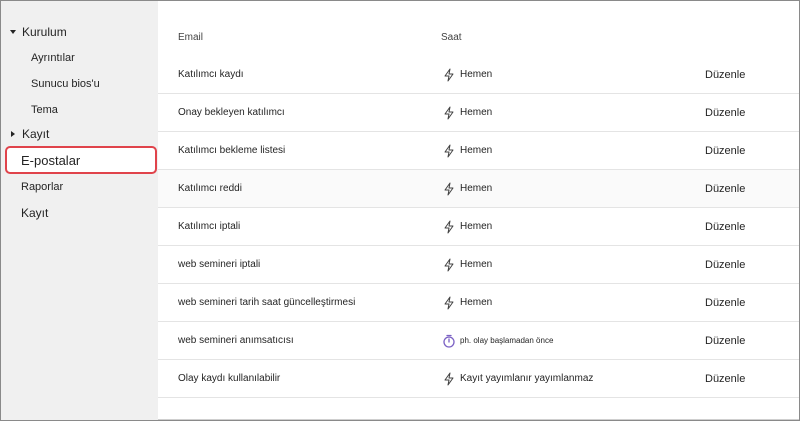 The height and width of the screenshot is (421, 800). Describe the element at coordinates (79, 213) in the screenshot. I see `sidebar-item-kayit: Kayıt` at that location.